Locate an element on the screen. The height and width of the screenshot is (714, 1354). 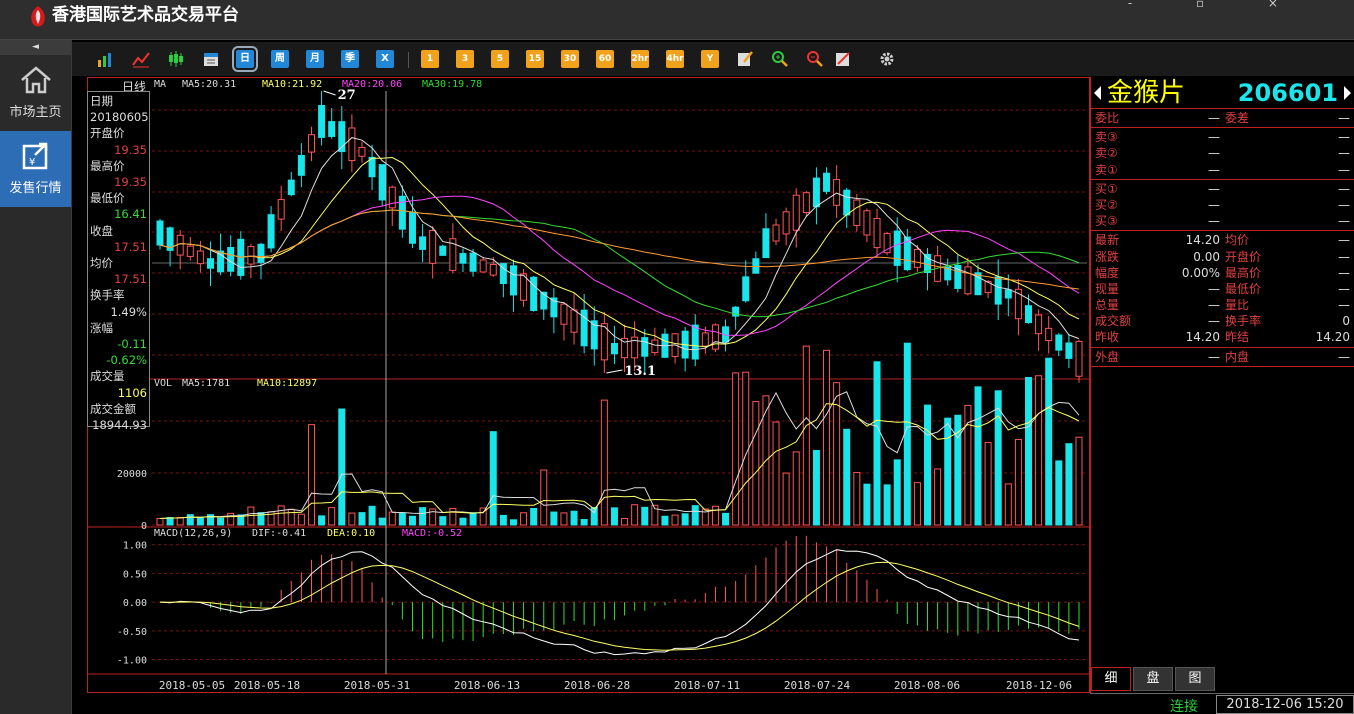
quote-label: 换手率 is located at coordinates (1243, 321).